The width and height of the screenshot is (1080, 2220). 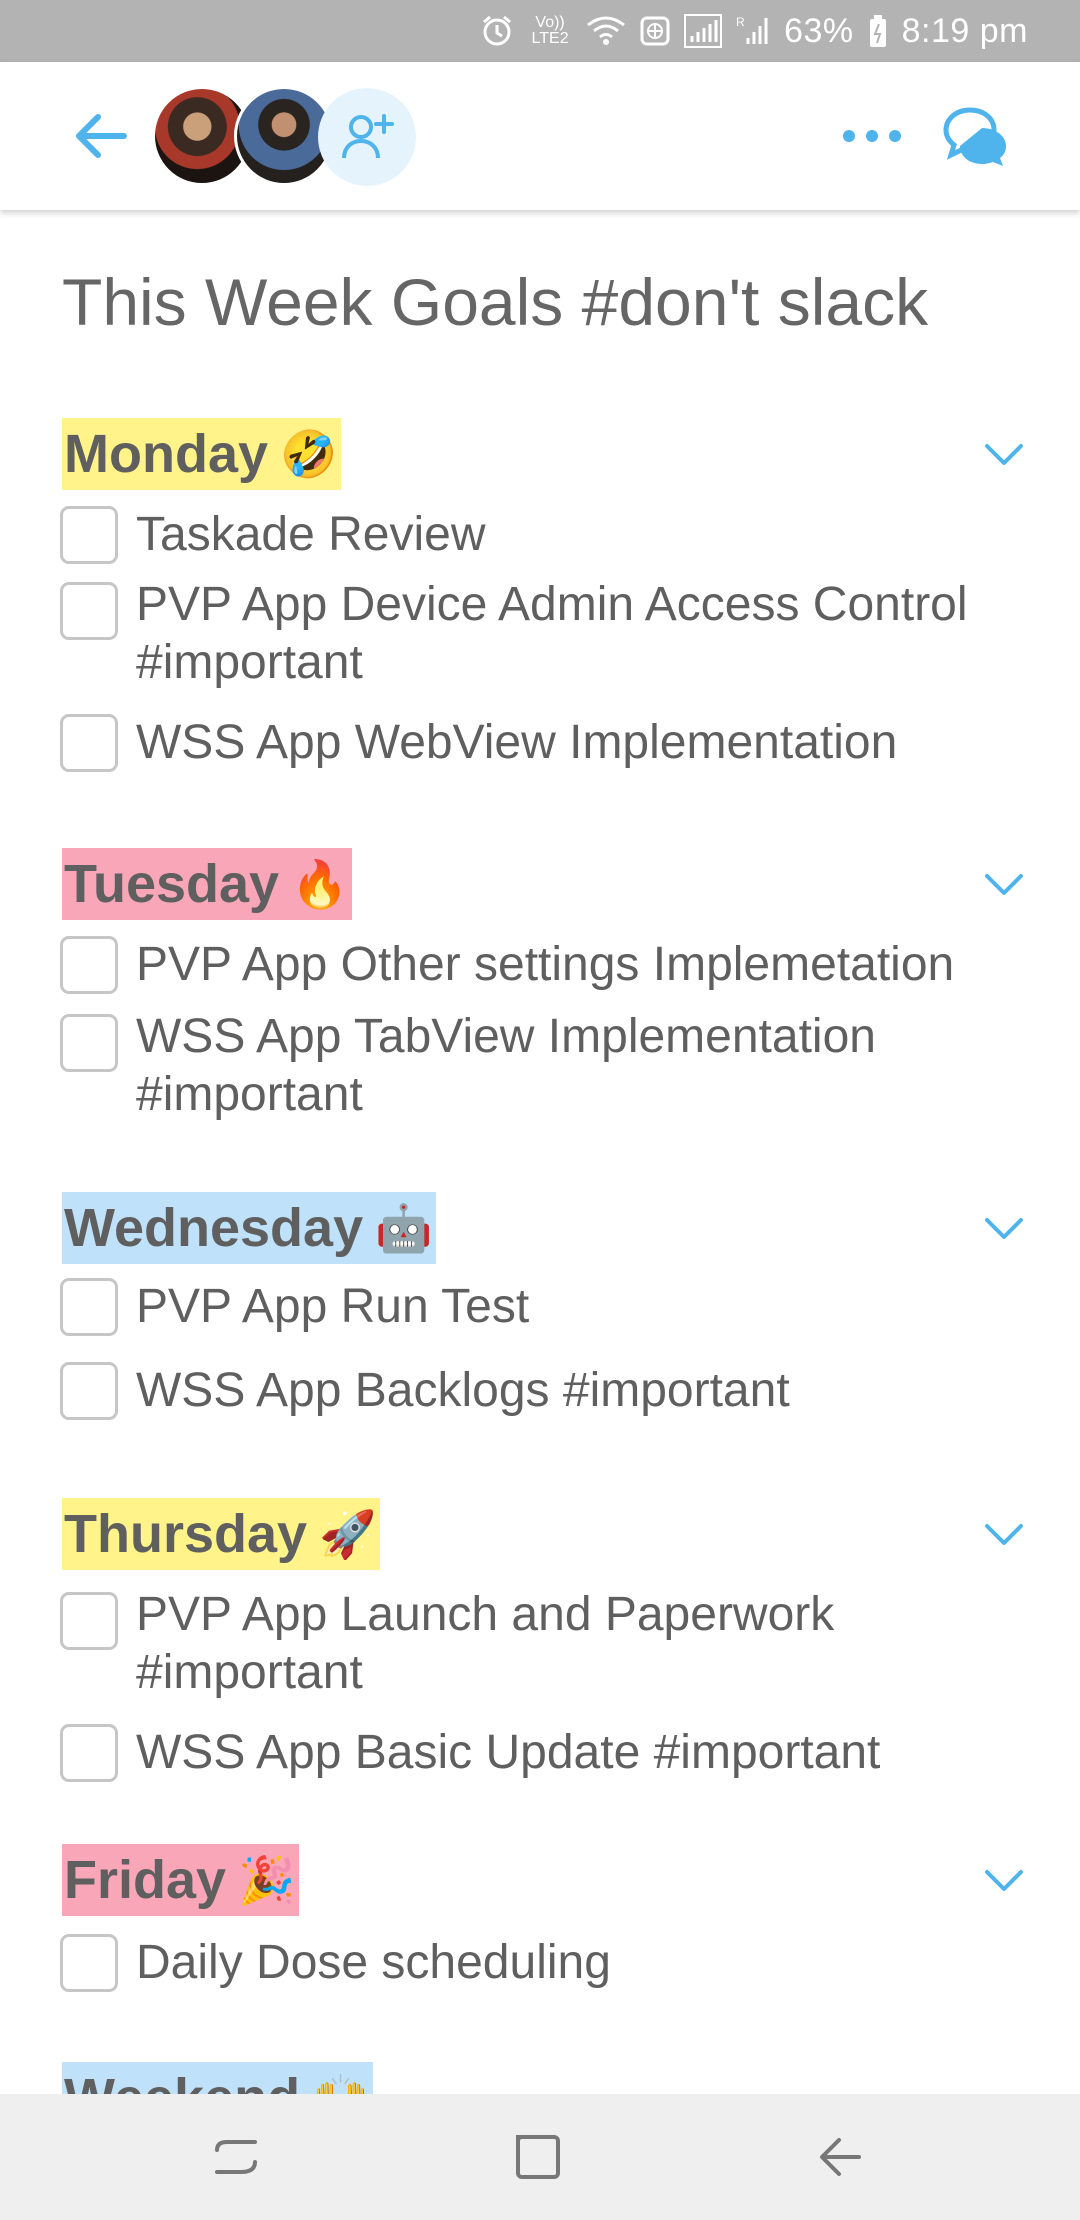 I want to click on day-header: Friday 🎉, so click(x=540, y=1881).